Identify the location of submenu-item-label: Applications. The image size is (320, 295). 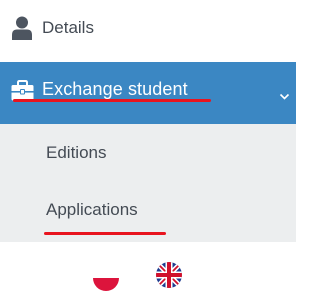
(92, 209).